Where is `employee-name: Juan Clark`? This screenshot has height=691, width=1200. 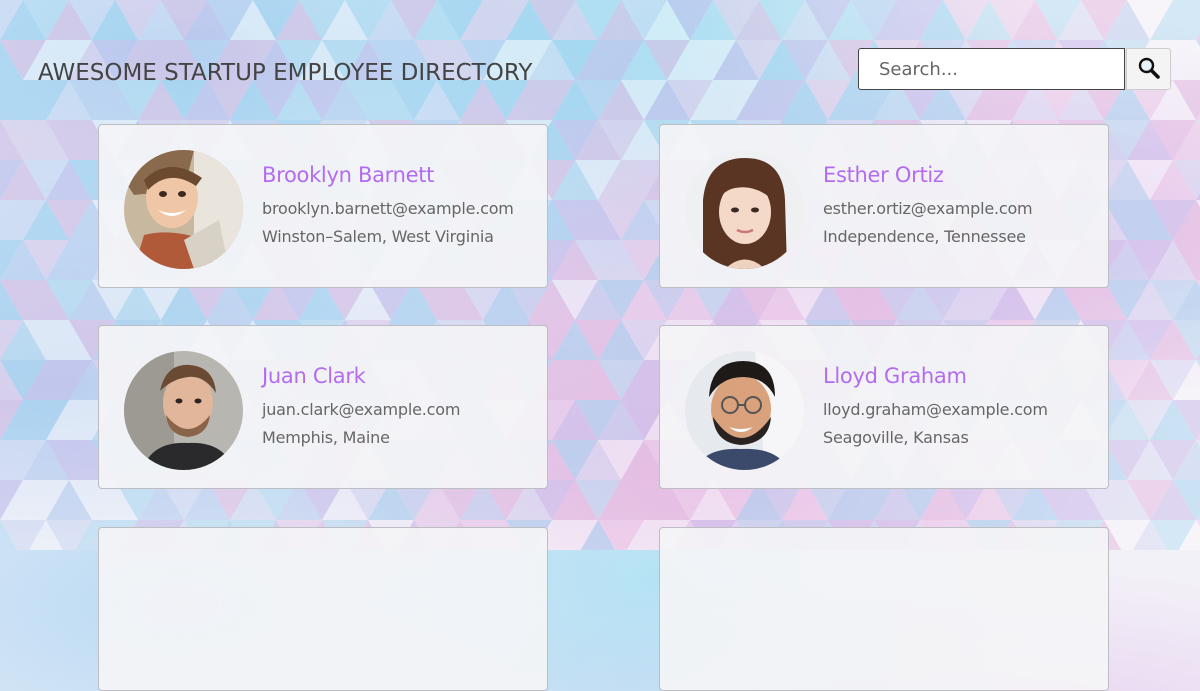 employee-name: Juan Clark is located at coordinates (314, 376).